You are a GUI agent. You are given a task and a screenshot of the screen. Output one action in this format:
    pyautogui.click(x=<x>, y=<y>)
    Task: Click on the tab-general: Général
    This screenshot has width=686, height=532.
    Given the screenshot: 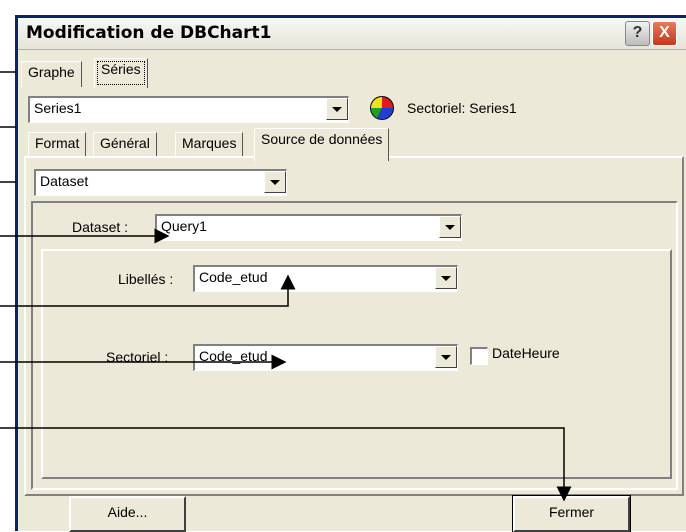 What is the action you would take?
    pyautogui.click(x=125, y=145)
    